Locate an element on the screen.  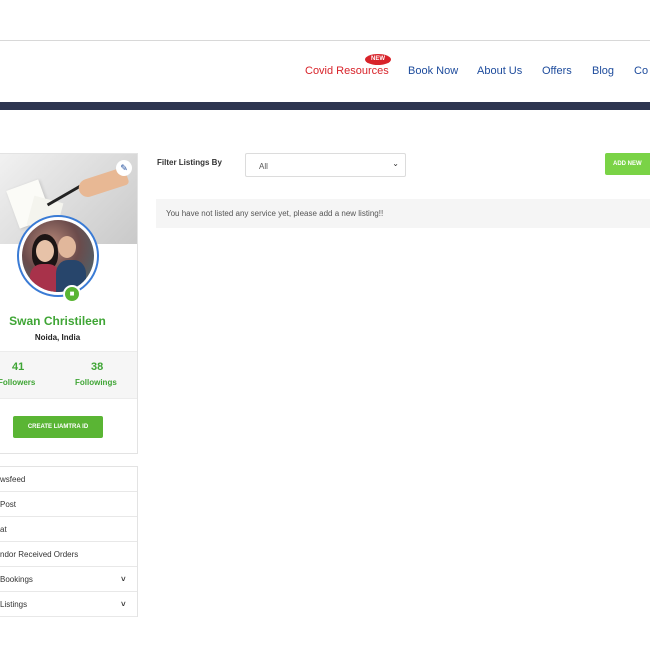
edit-icon: ✎ is located at coordinates (124, 168).